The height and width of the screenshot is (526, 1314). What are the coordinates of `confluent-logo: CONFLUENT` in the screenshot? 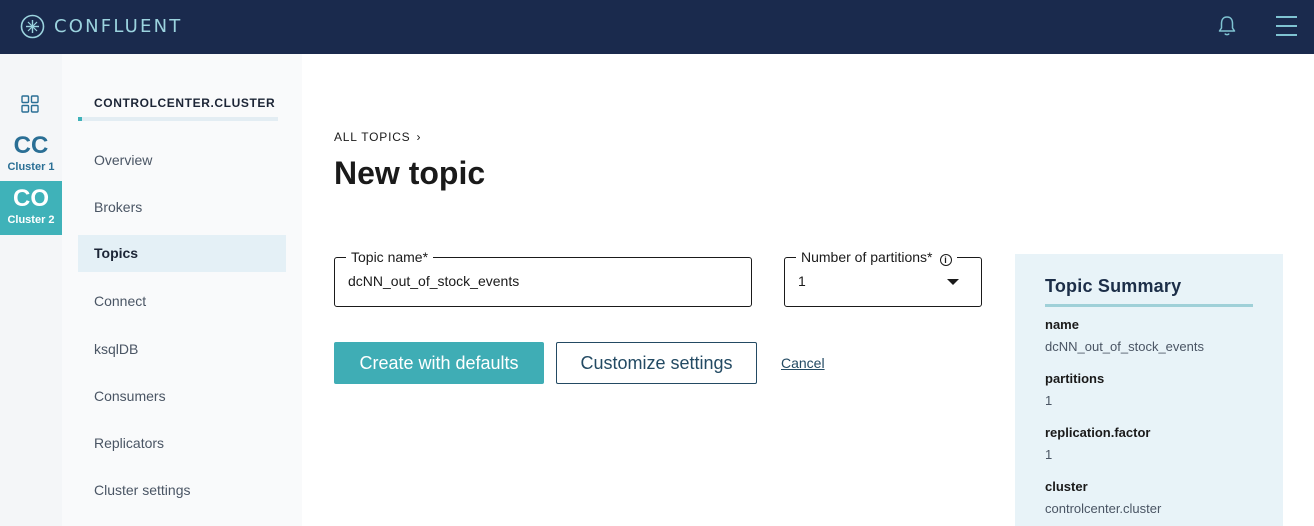 It's located at (101, 26).